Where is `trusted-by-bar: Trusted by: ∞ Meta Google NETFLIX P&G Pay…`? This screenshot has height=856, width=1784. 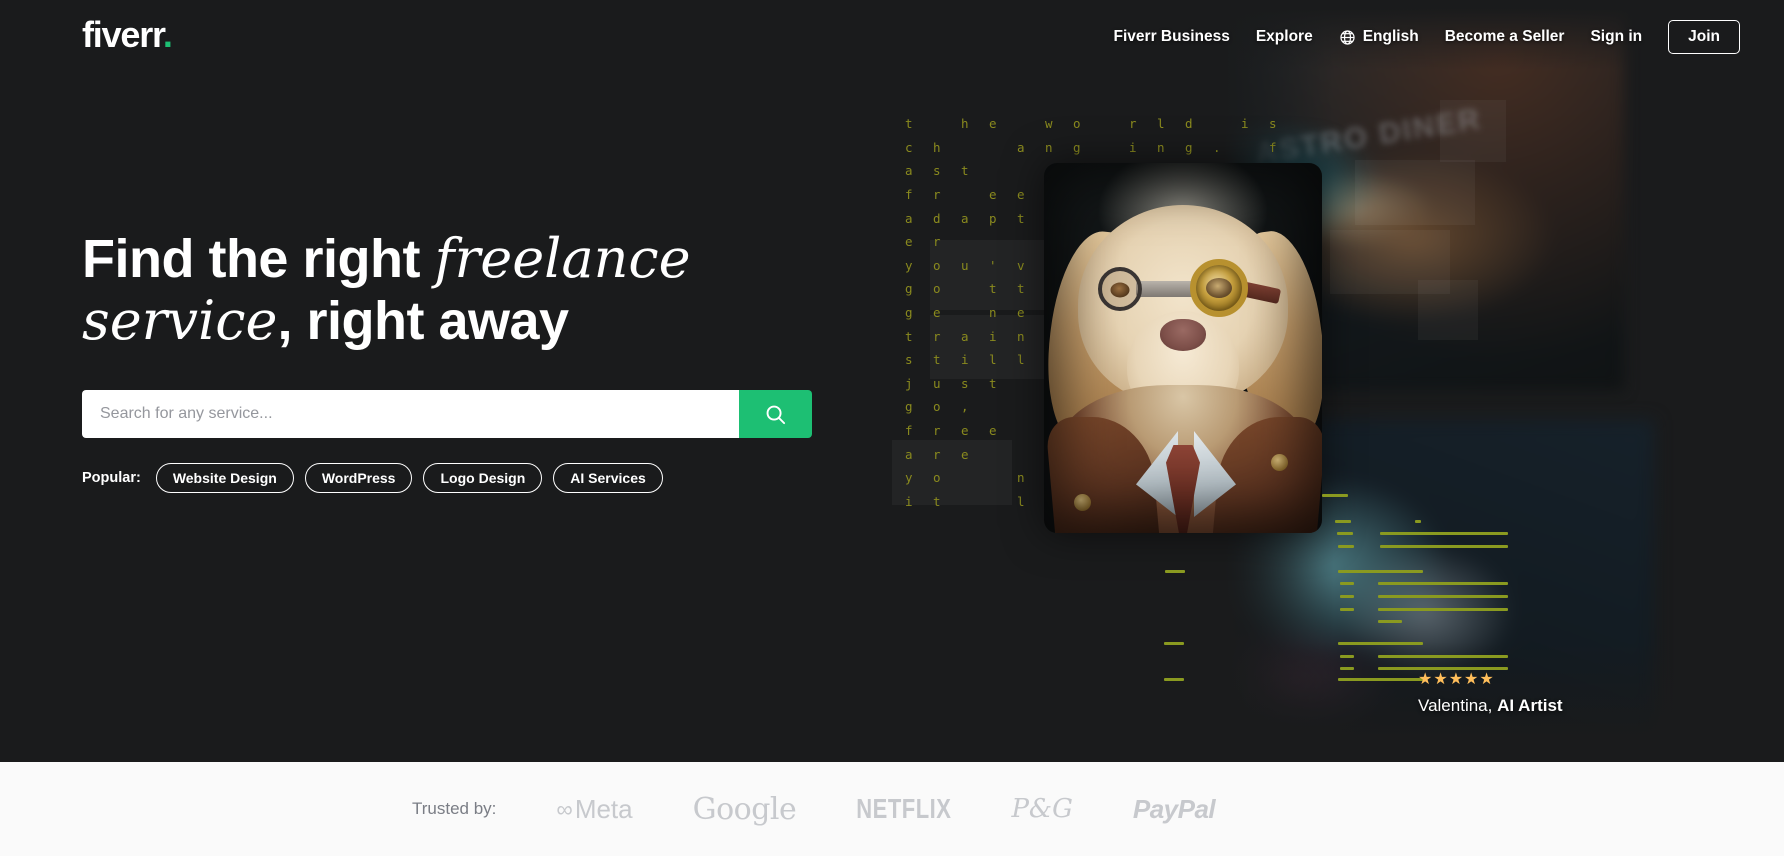 trusted-by-bar: Trusted by: ∞ Meta Google NETFLIX P&G Pay… is located at coordinates (892, 809).